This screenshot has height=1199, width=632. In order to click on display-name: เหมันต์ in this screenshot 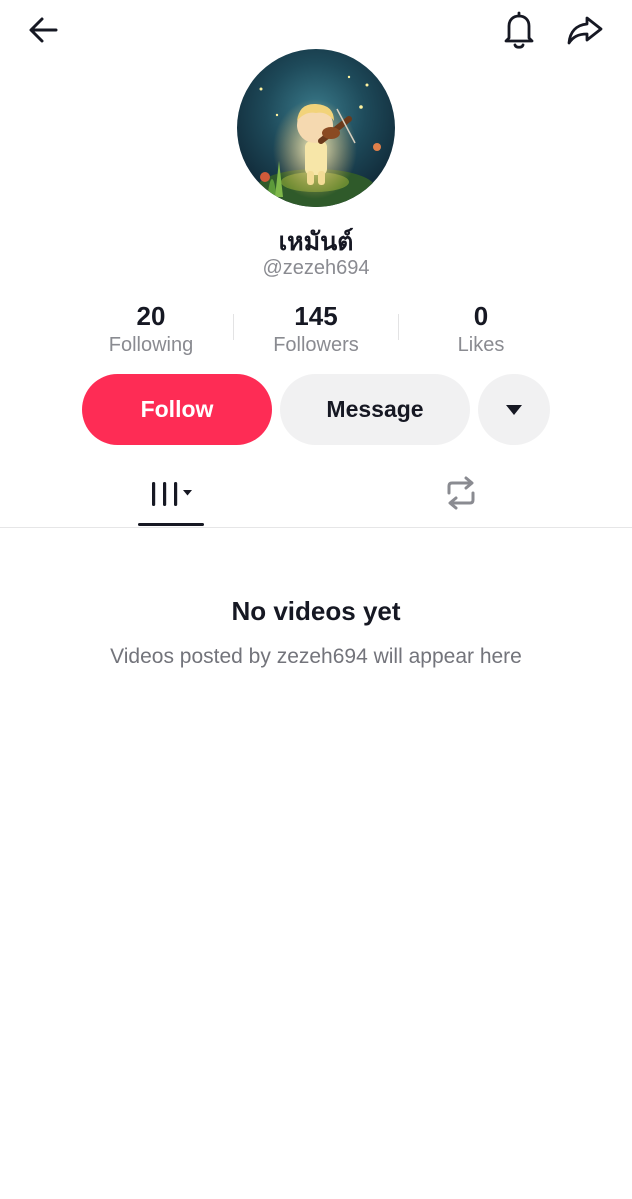, I will do `click(316, 241)`.